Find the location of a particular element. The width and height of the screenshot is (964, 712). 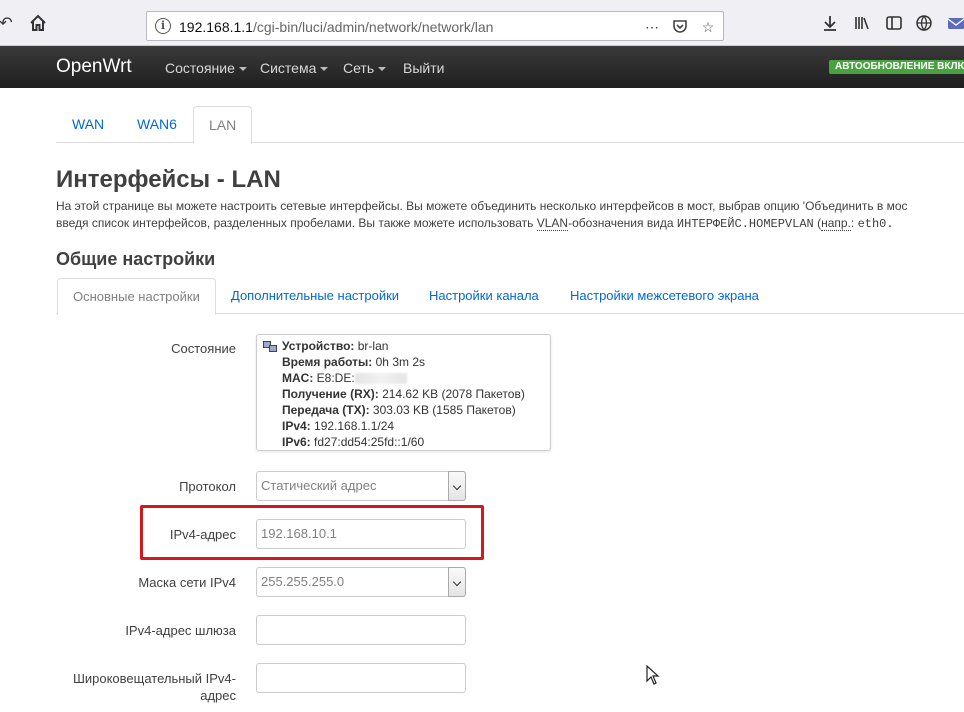

status-device: Устройство: br-lan is located at coordinates (335, 346).